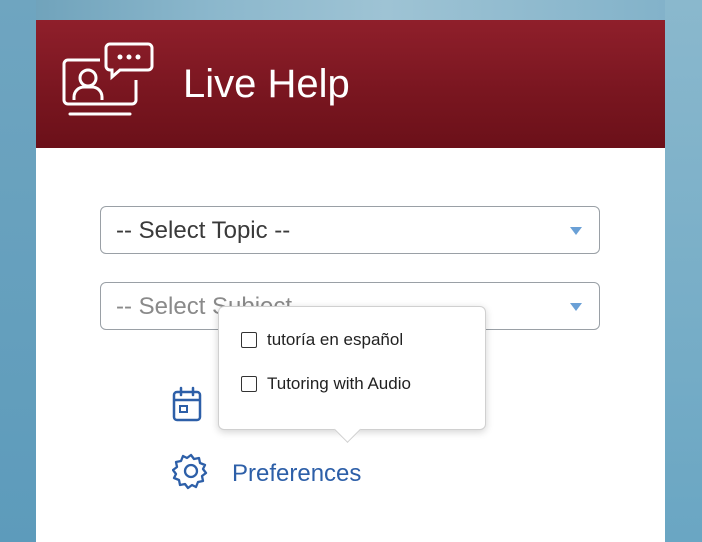 The width and height of the screenshot is (702, 542). What do you see at coordinates (683, 271) in the screenshot?
I see `background-right` at bounding box center [683, 271].